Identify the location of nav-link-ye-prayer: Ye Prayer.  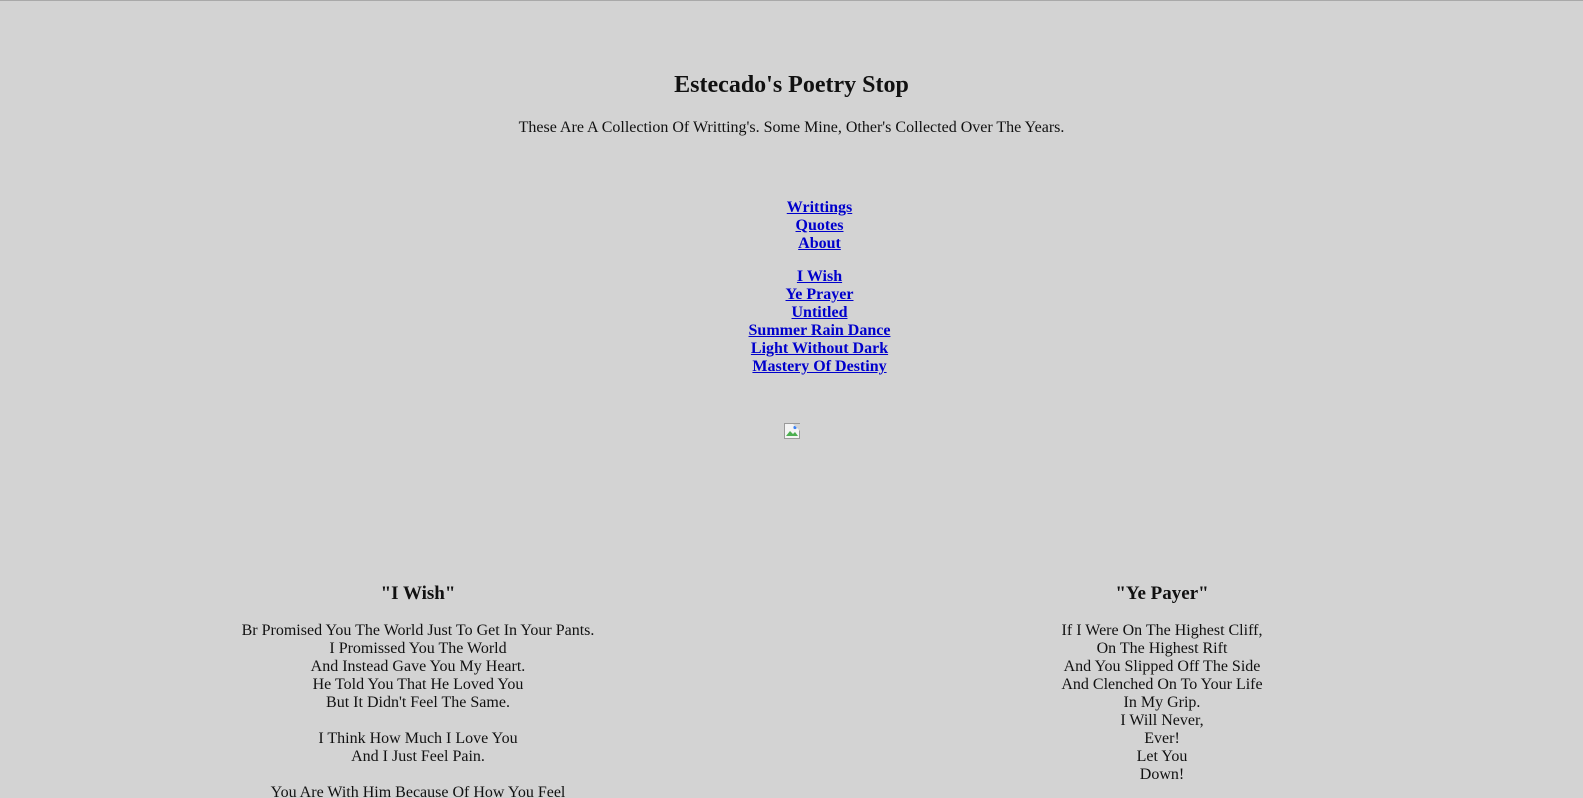
(805, 295).